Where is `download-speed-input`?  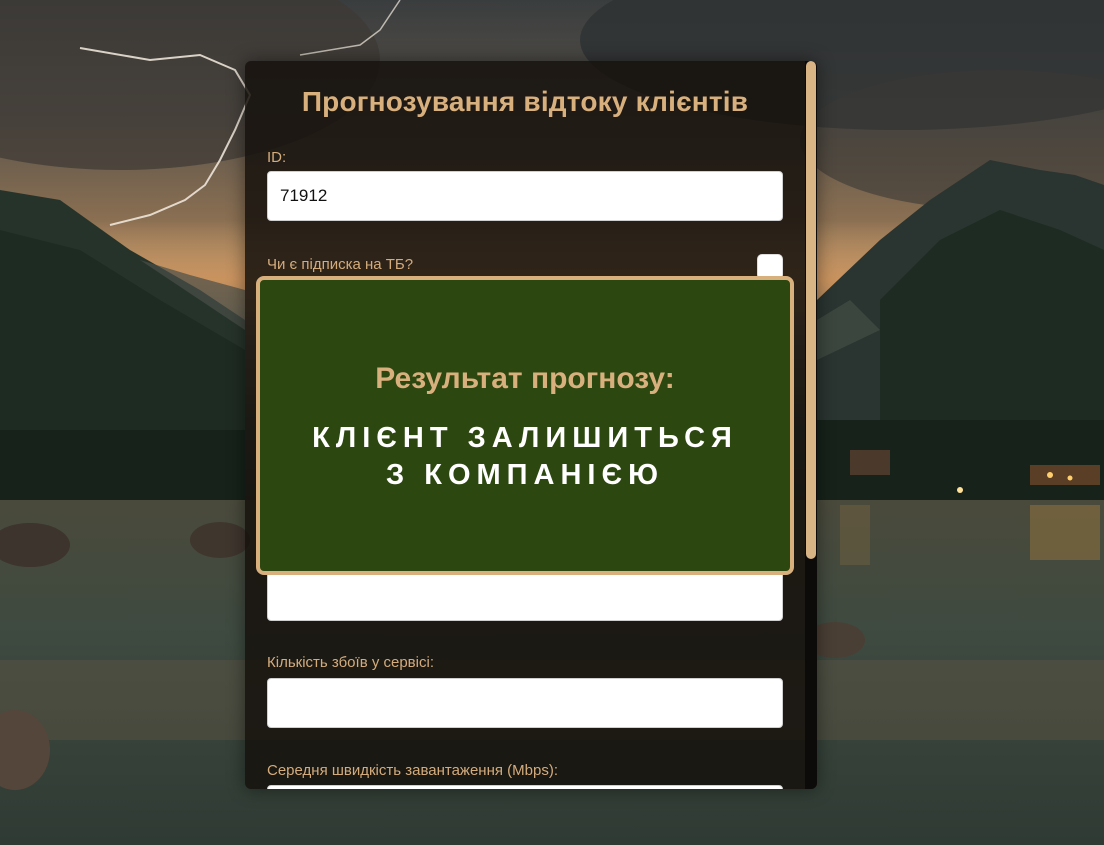 download-speed-input is located at coordinates (525, 787).